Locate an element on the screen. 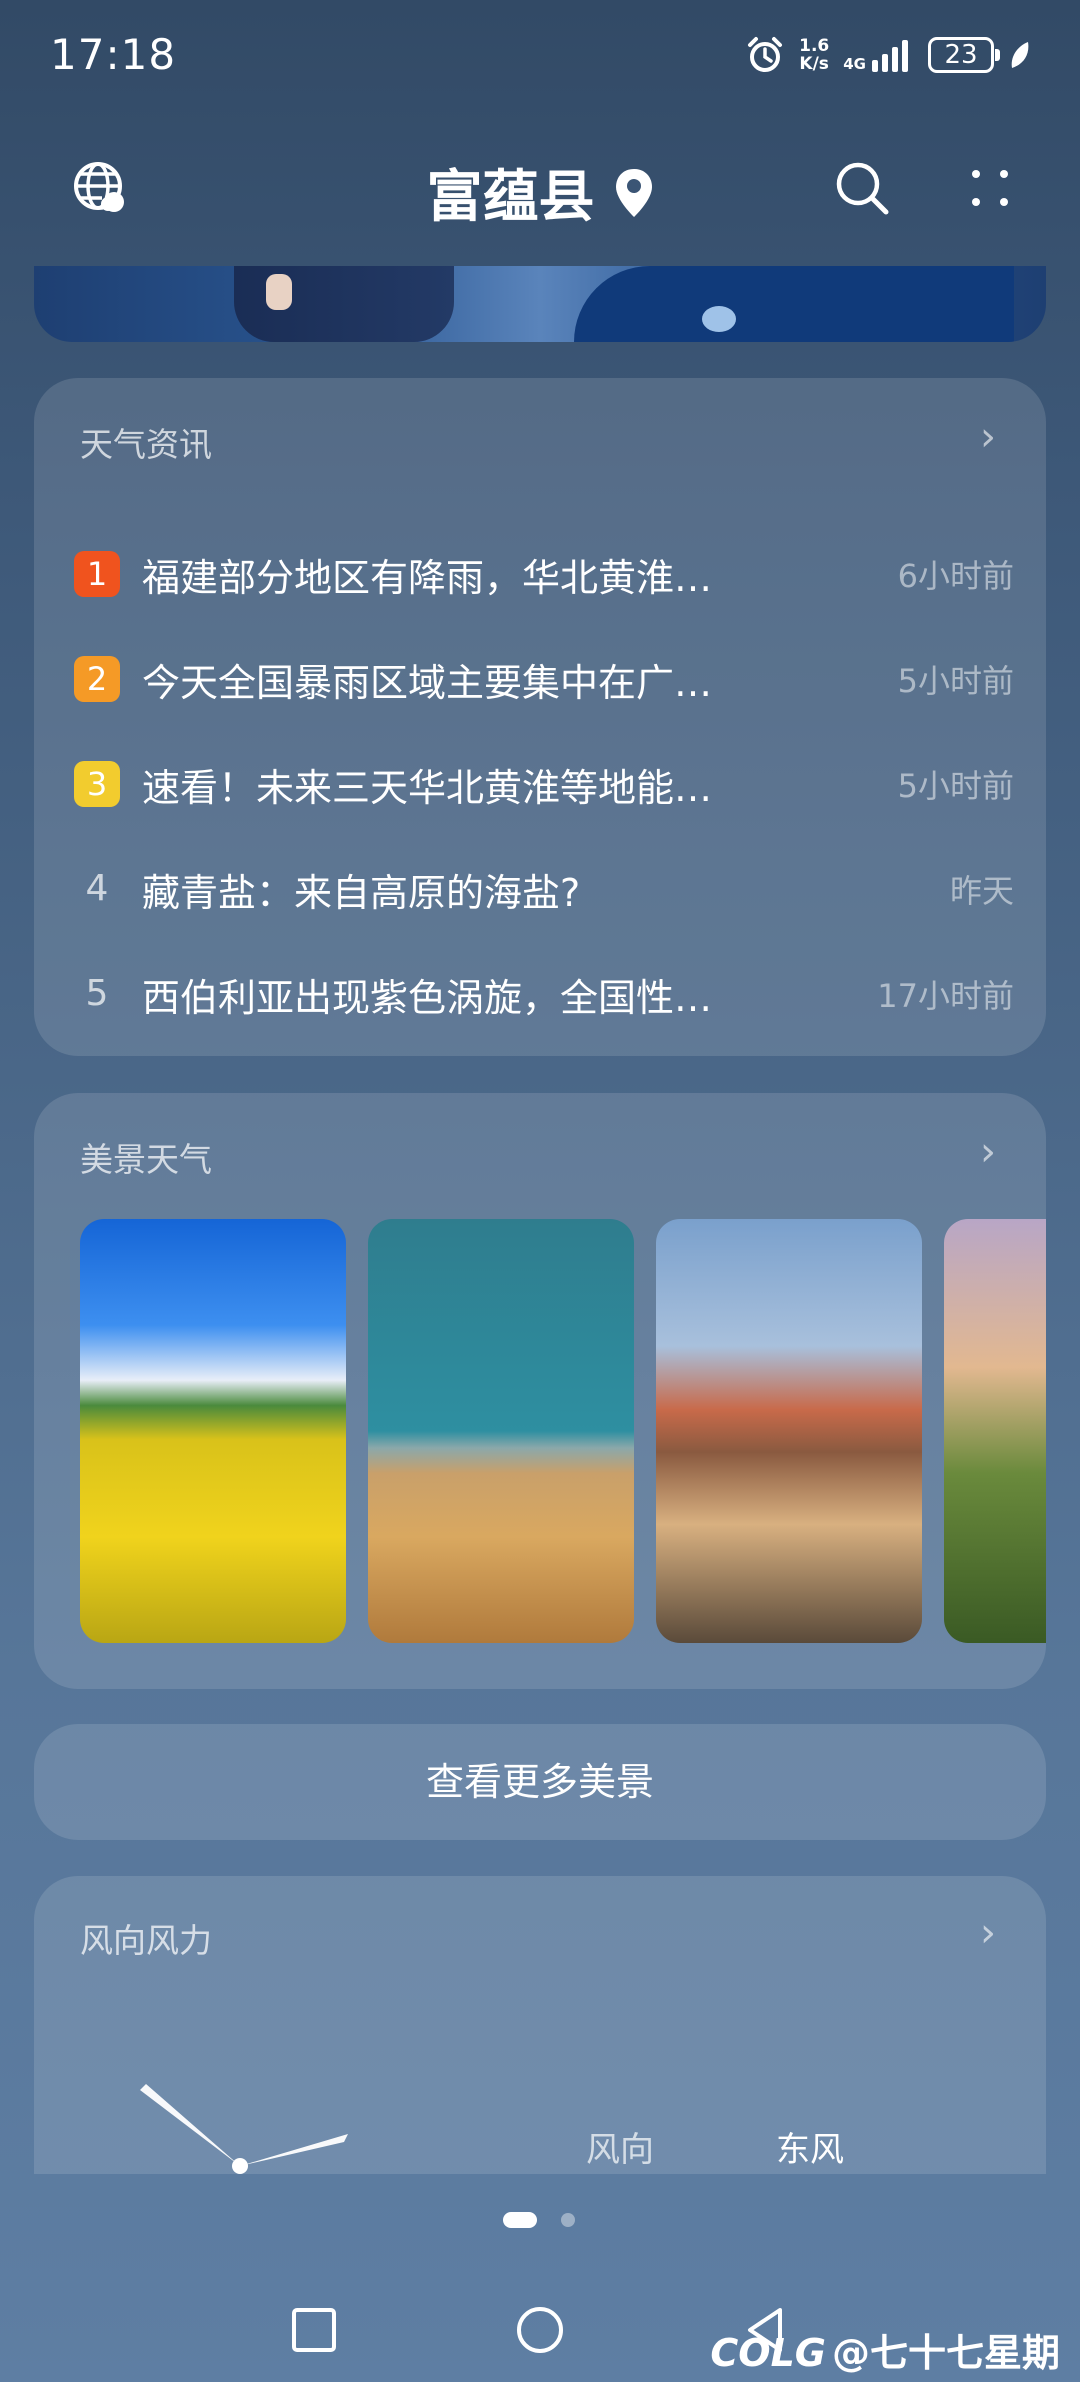 This screenshot has width=1080, height=2382. news-time: 6小时前 is located at coordinates (955, 576).